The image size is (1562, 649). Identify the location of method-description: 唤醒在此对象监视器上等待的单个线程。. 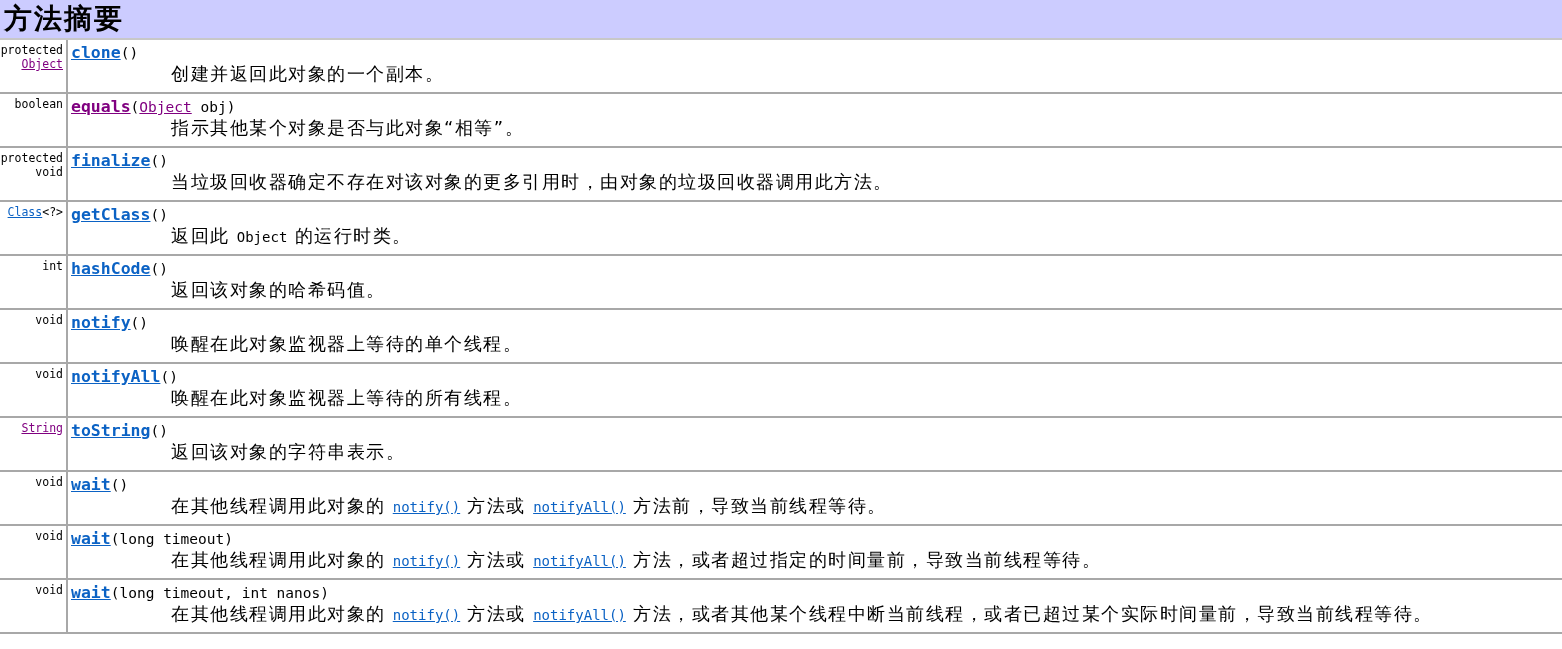
(346, 343).